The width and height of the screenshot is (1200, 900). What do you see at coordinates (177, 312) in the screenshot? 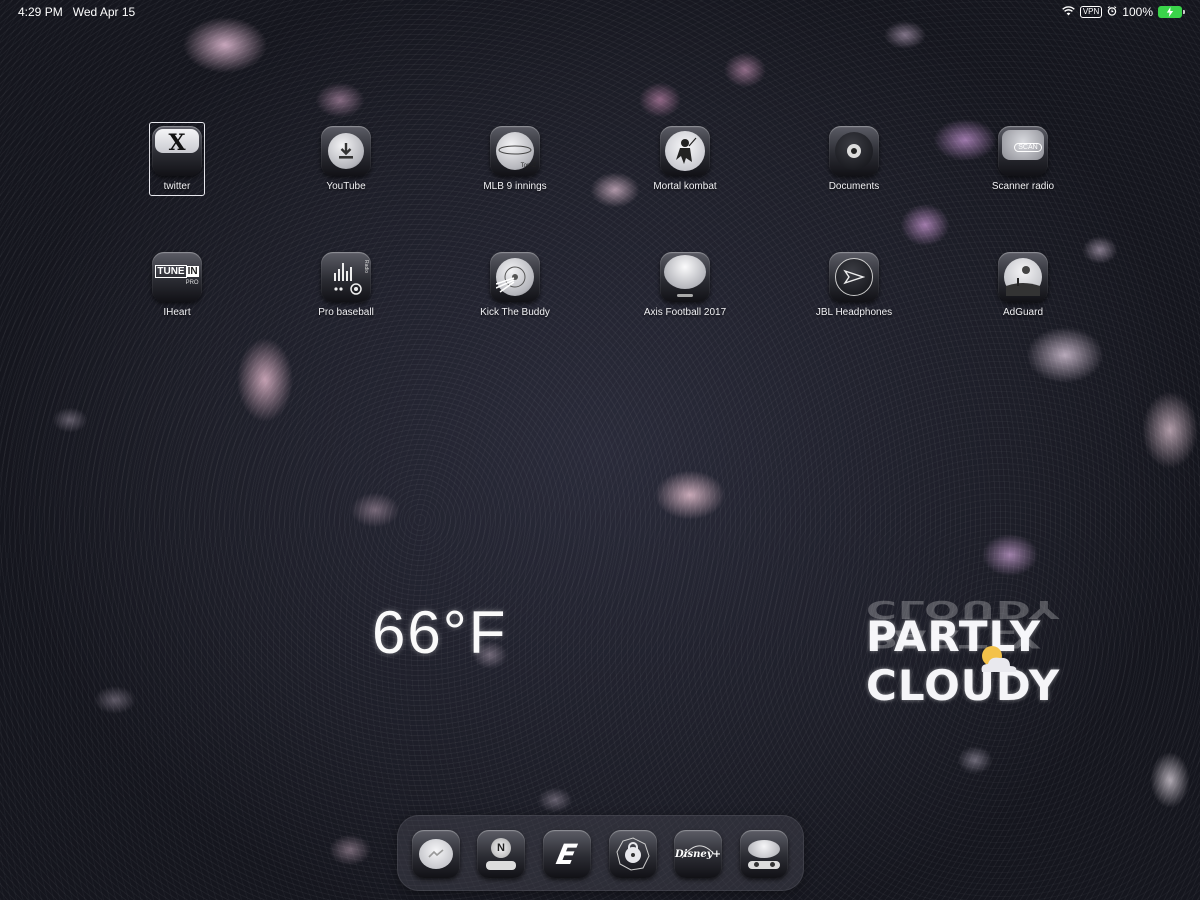
I see `app-label: IHeart` at bounding box center [177, 312].